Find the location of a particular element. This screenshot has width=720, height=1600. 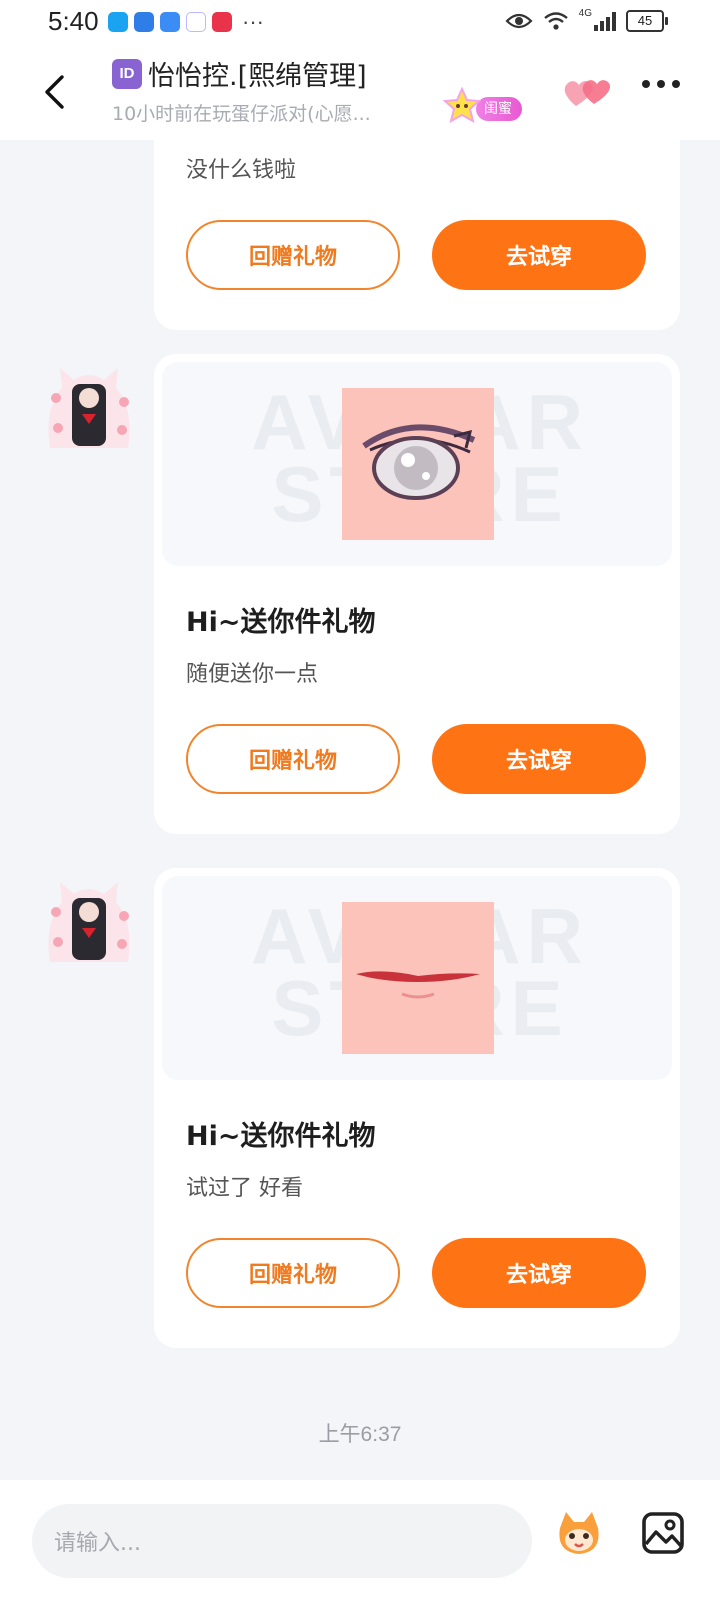

bestie-badge: 闺蜜 is located at coordinates (481, 105).